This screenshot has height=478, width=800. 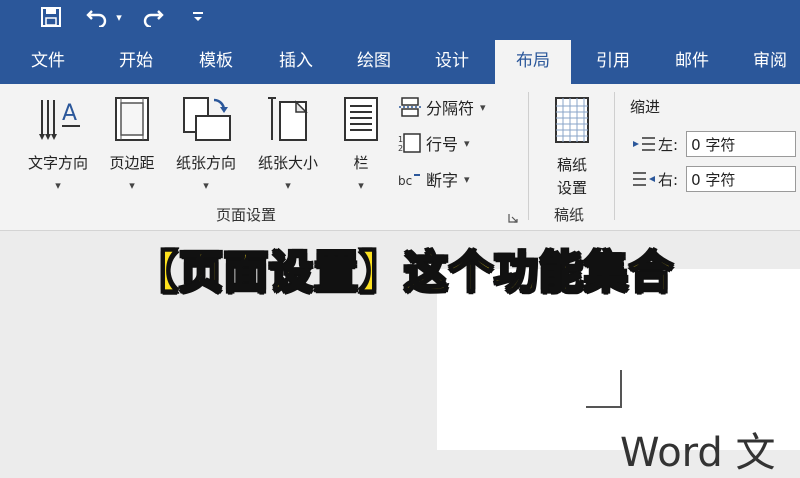 What do you see at coordinates (361, 143) in the screenshot?
I see `columns-button: 栏 ▾` at bounding box center [361, 143].